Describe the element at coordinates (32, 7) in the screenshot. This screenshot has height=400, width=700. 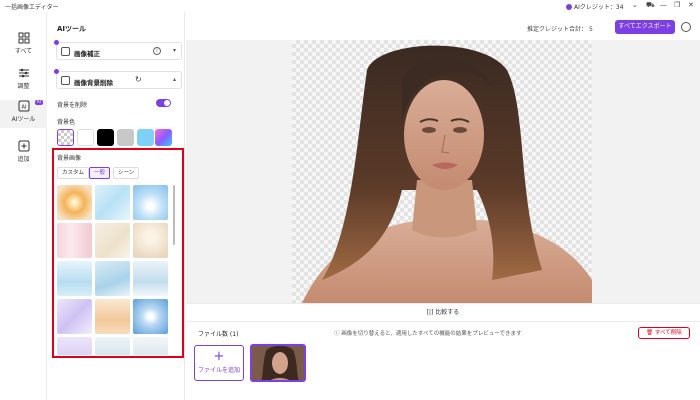
I see `app-title: 一括画像エディター` at that location.